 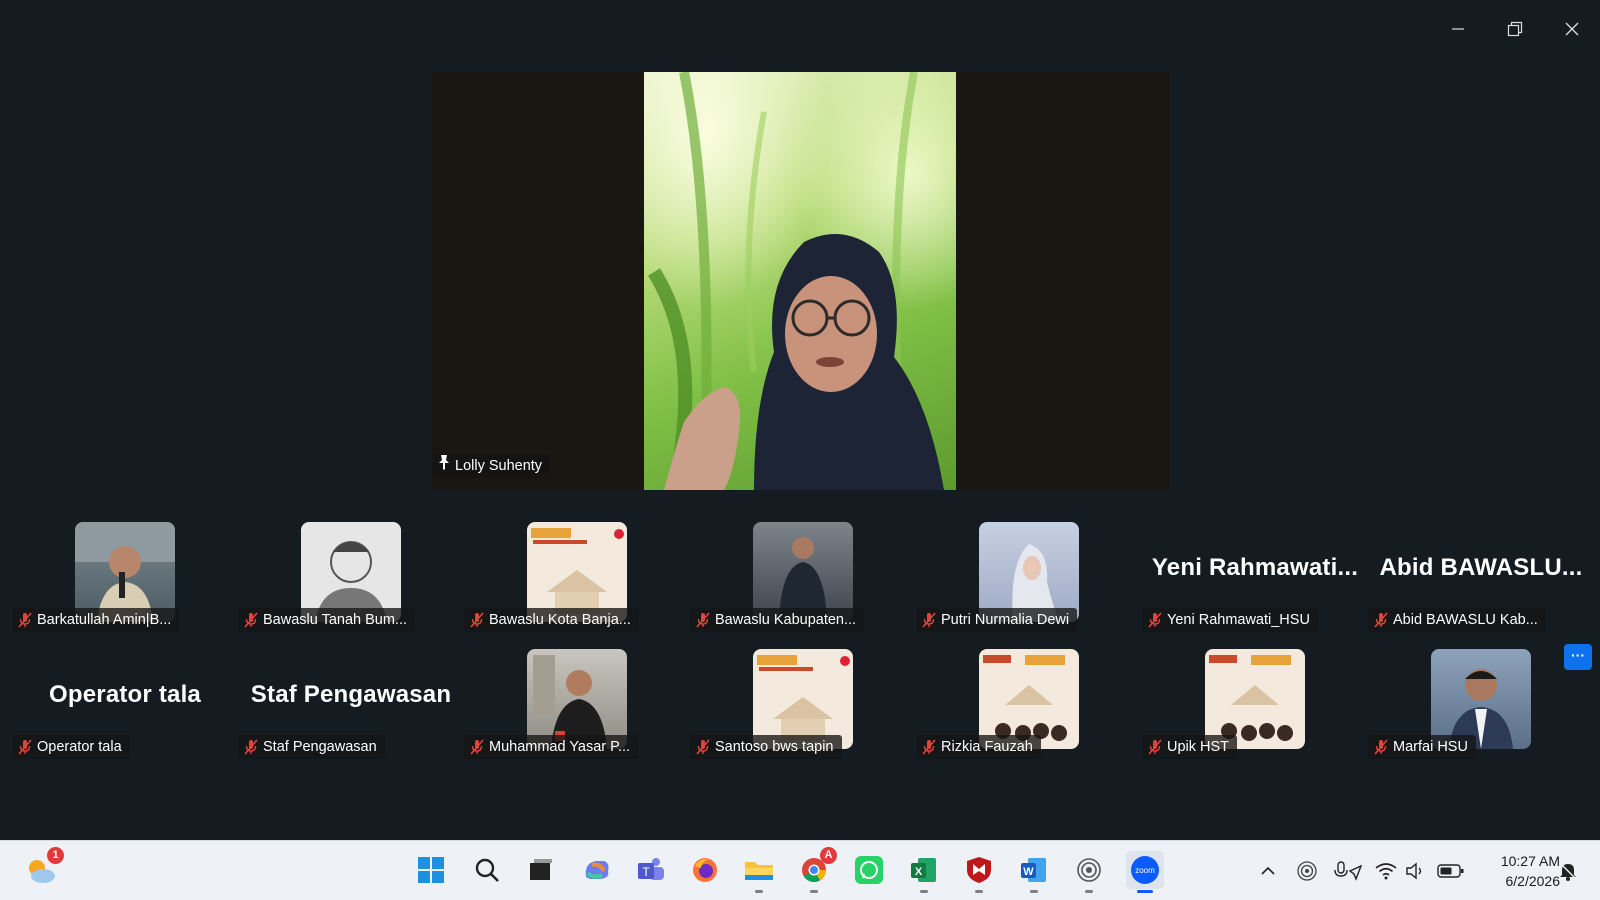 What do you see at coordinates (1578, 657) in the screenshot?
I see `more-participants-button: ···` at bounding box center [1578, 657].